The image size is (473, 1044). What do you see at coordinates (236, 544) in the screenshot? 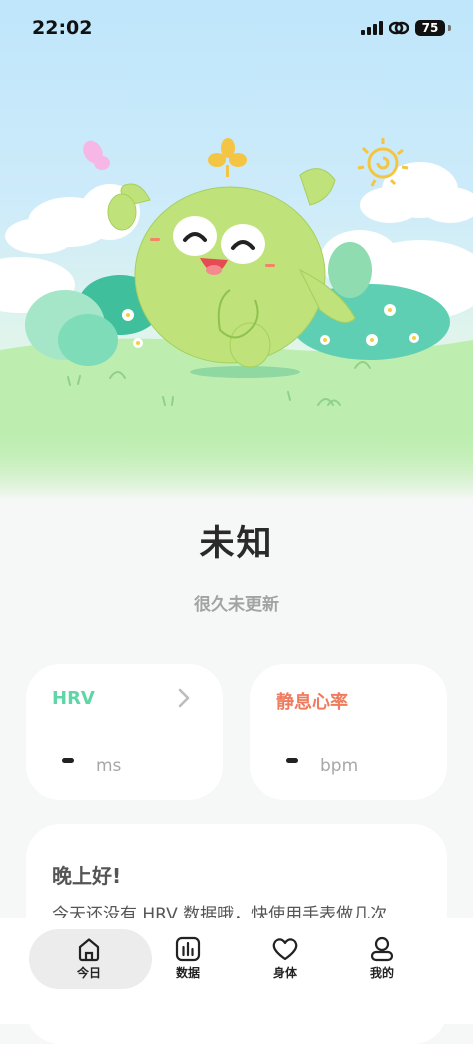
I see `page-title: 未知` at bounding box center [236, 544].